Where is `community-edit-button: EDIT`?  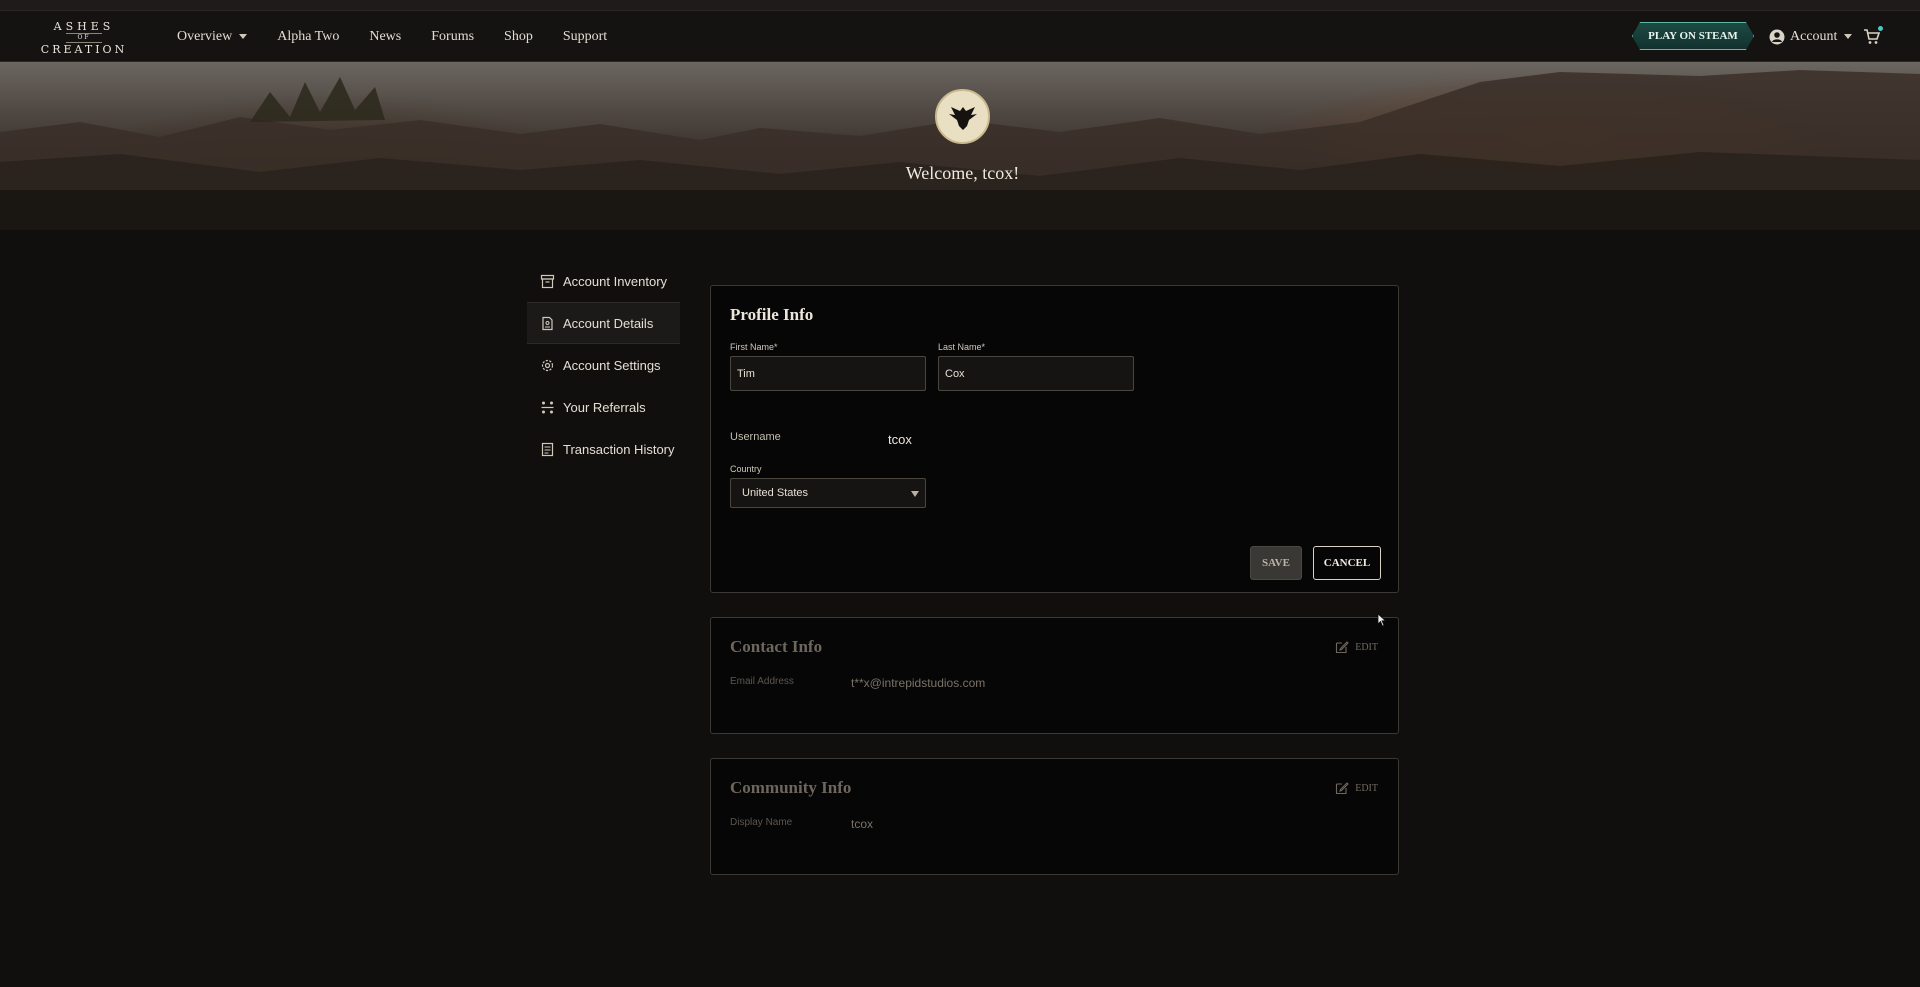
community-edit-button: EDIT is located at coordinates (1356, 788).